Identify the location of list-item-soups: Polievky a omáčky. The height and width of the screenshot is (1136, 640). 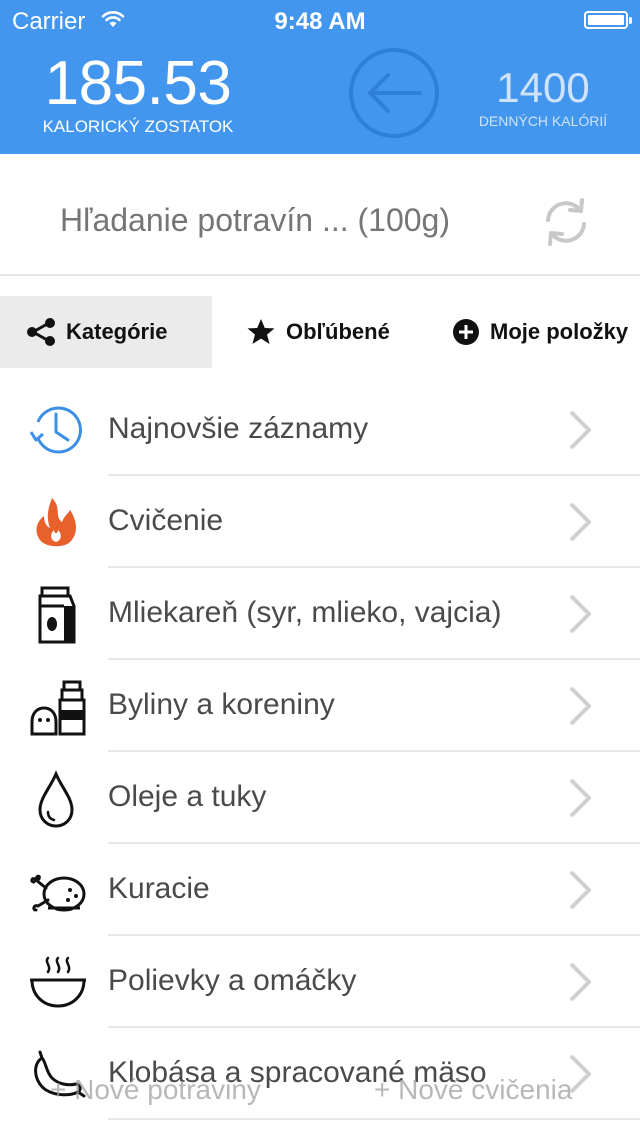
(320, 982).